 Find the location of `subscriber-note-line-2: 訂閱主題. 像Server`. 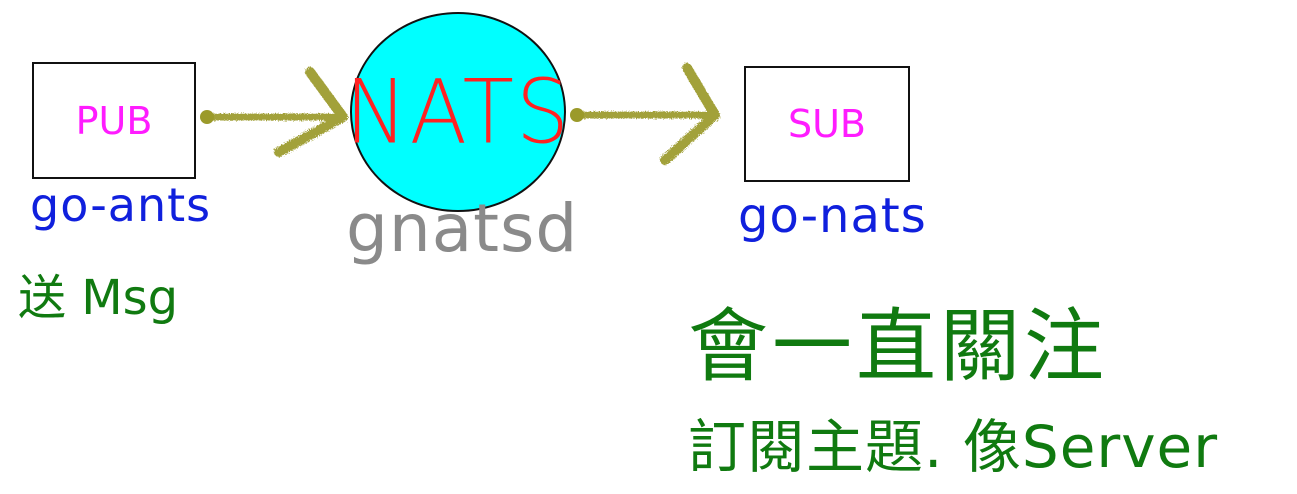

subscriber-note-line-2: 訂閱主題. 像Server is located at coordinates (953, 447).